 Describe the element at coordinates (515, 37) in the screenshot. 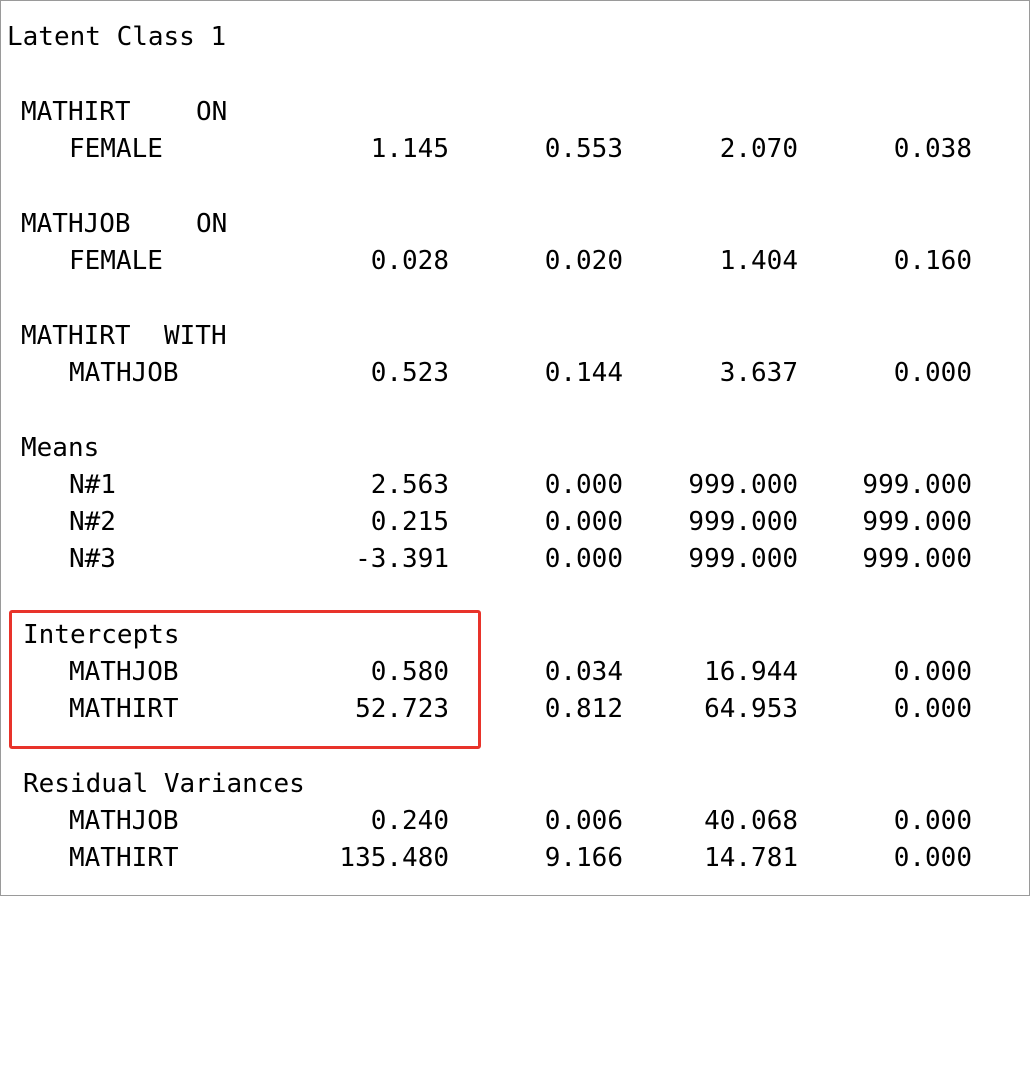

I see `title-line: Latent Class 1` at that location.